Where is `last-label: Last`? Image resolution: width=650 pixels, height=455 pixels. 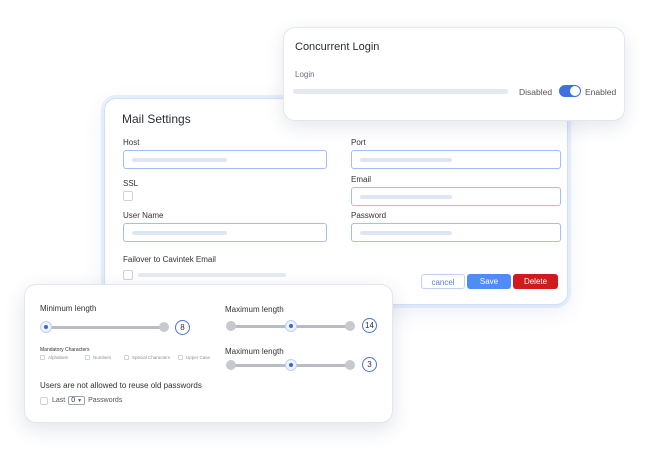 last-label: Last is located at coordinates (59, 400).